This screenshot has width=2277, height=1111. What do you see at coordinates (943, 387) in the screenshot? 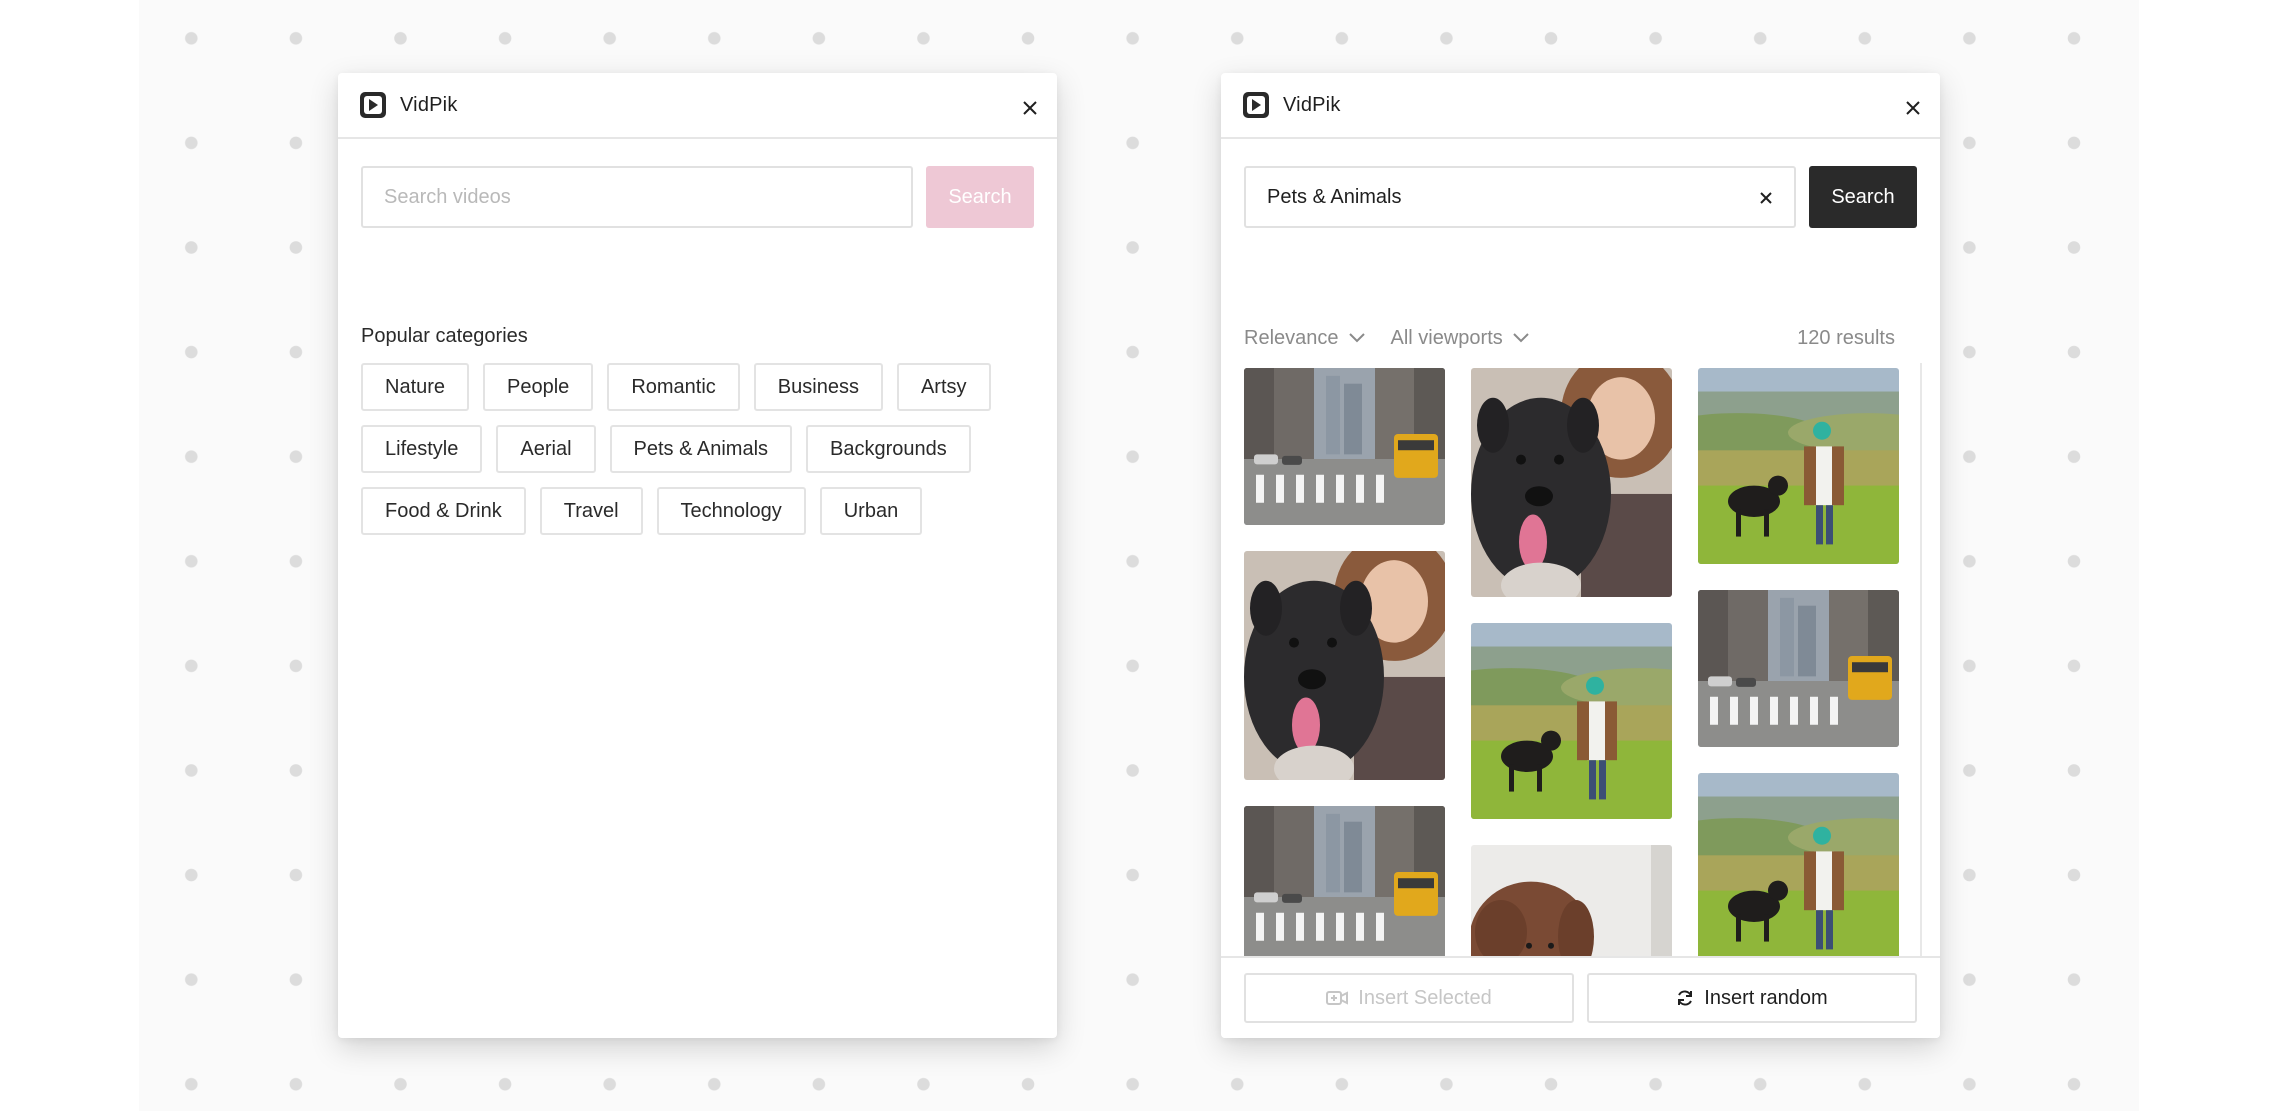
I see `category-chip-artsy: Artsy` at bounding box center [943, 387].